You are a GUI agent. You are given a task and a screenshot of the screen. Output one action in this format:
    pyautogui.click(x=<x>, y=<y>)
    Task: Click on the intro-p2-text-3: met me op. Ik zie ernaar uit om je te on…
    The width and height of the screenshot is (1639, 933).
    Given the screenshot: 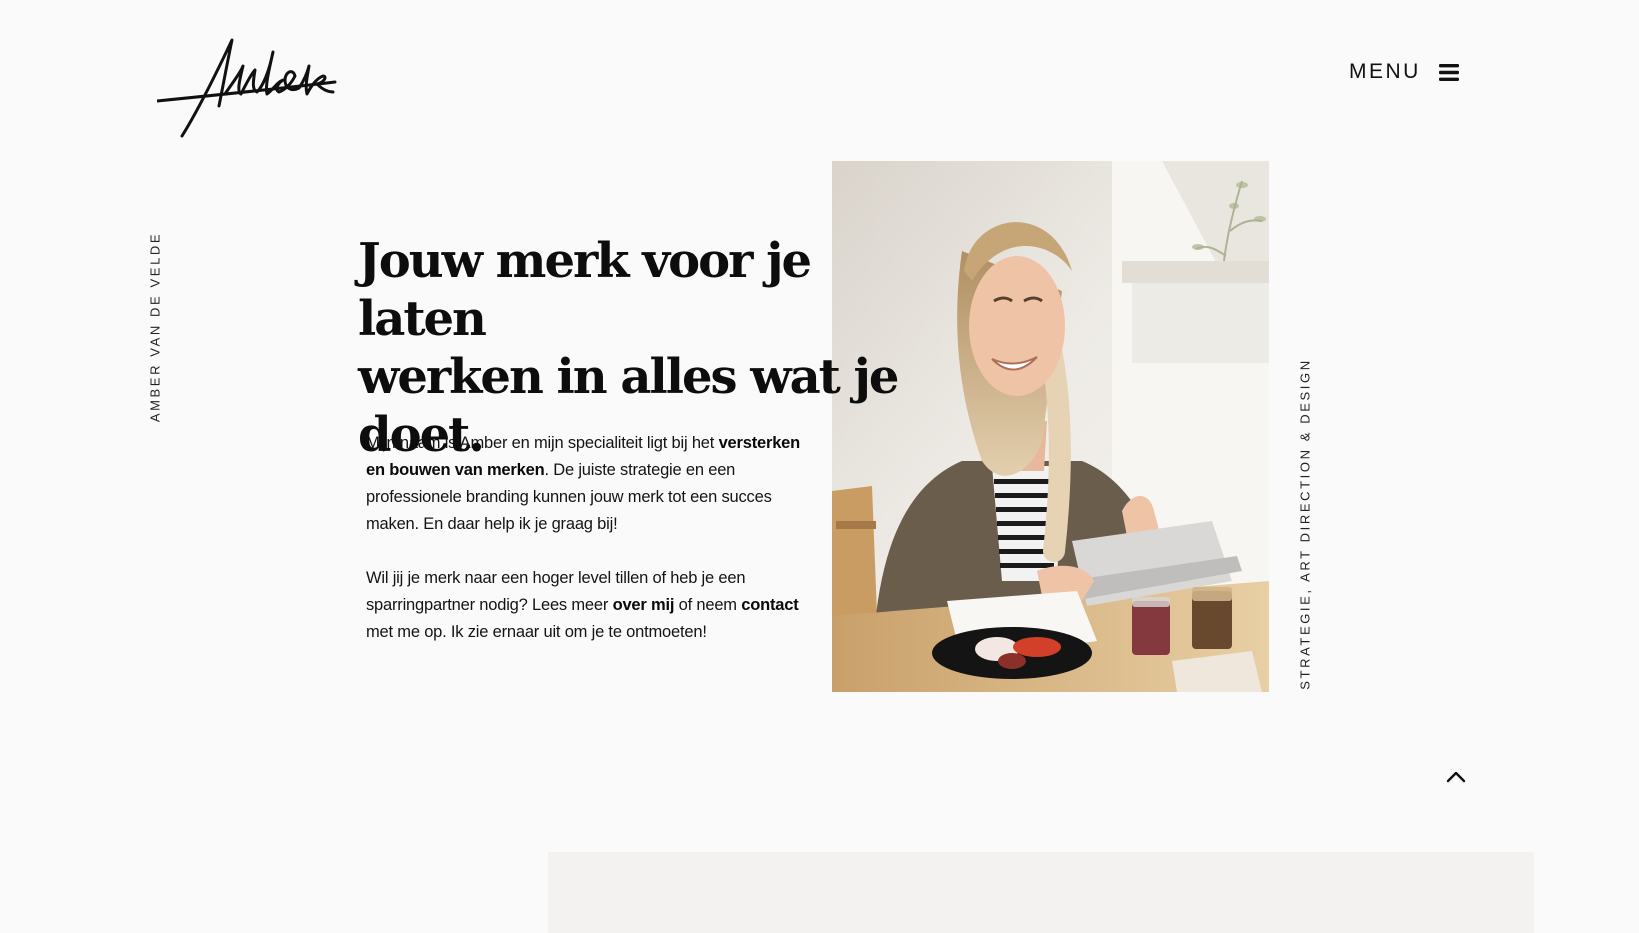 What is the action you would take?
    pyautogui.click(x=536, y=632)
    